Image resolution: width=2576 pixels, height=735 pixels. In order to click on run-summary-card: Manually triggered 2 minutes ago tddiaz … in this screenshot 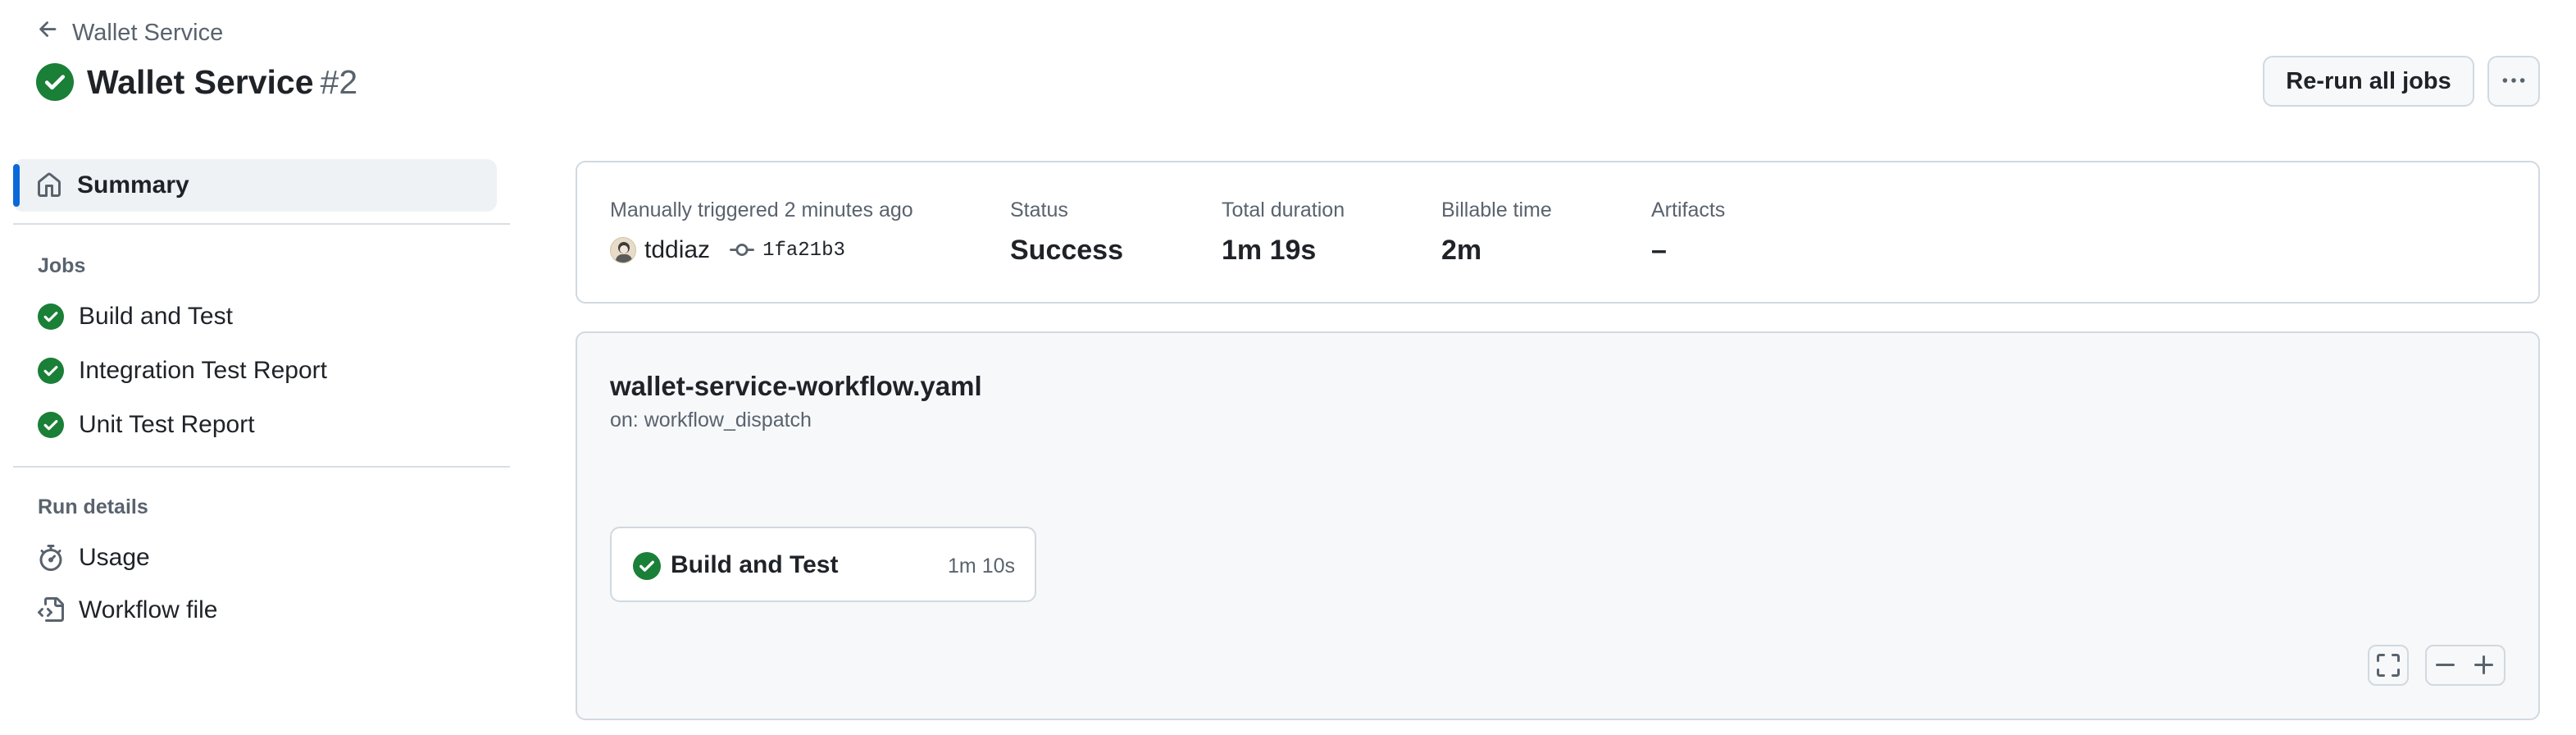, I will do `click(1558, 232)`.